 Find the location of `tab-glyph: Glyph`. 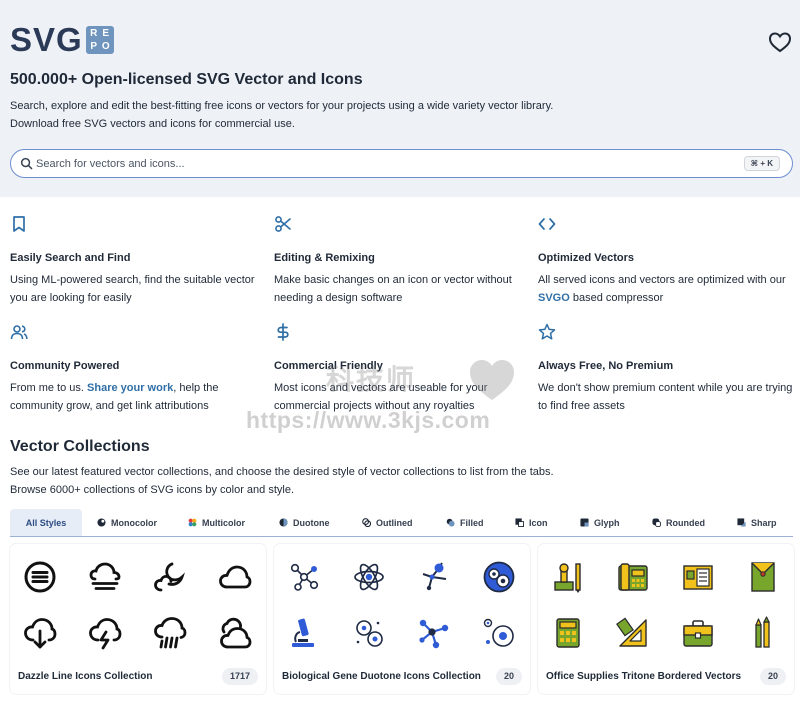

tab-glyph: Glyph is located at coordinates (600, 522).